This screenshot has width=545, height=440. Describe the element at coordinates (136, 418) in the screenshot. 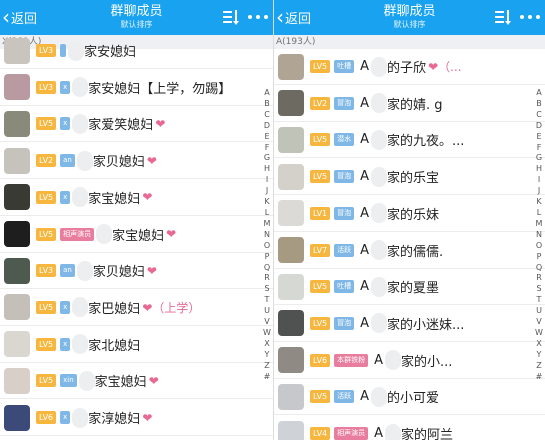

I see `member-row: LV6 x 家淳媳妇 ❤` at that location.